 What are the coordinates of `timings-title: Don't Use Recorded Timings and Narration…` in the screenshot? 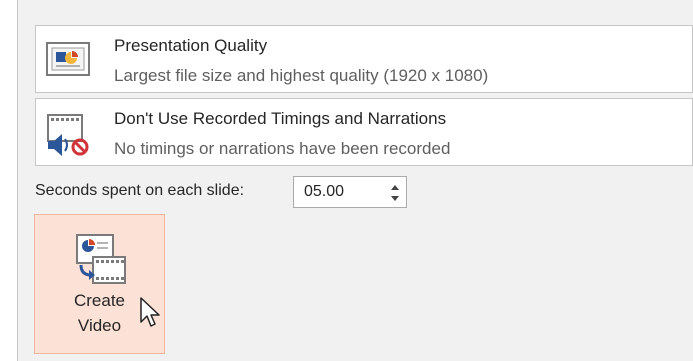 It's located at (280, 118).